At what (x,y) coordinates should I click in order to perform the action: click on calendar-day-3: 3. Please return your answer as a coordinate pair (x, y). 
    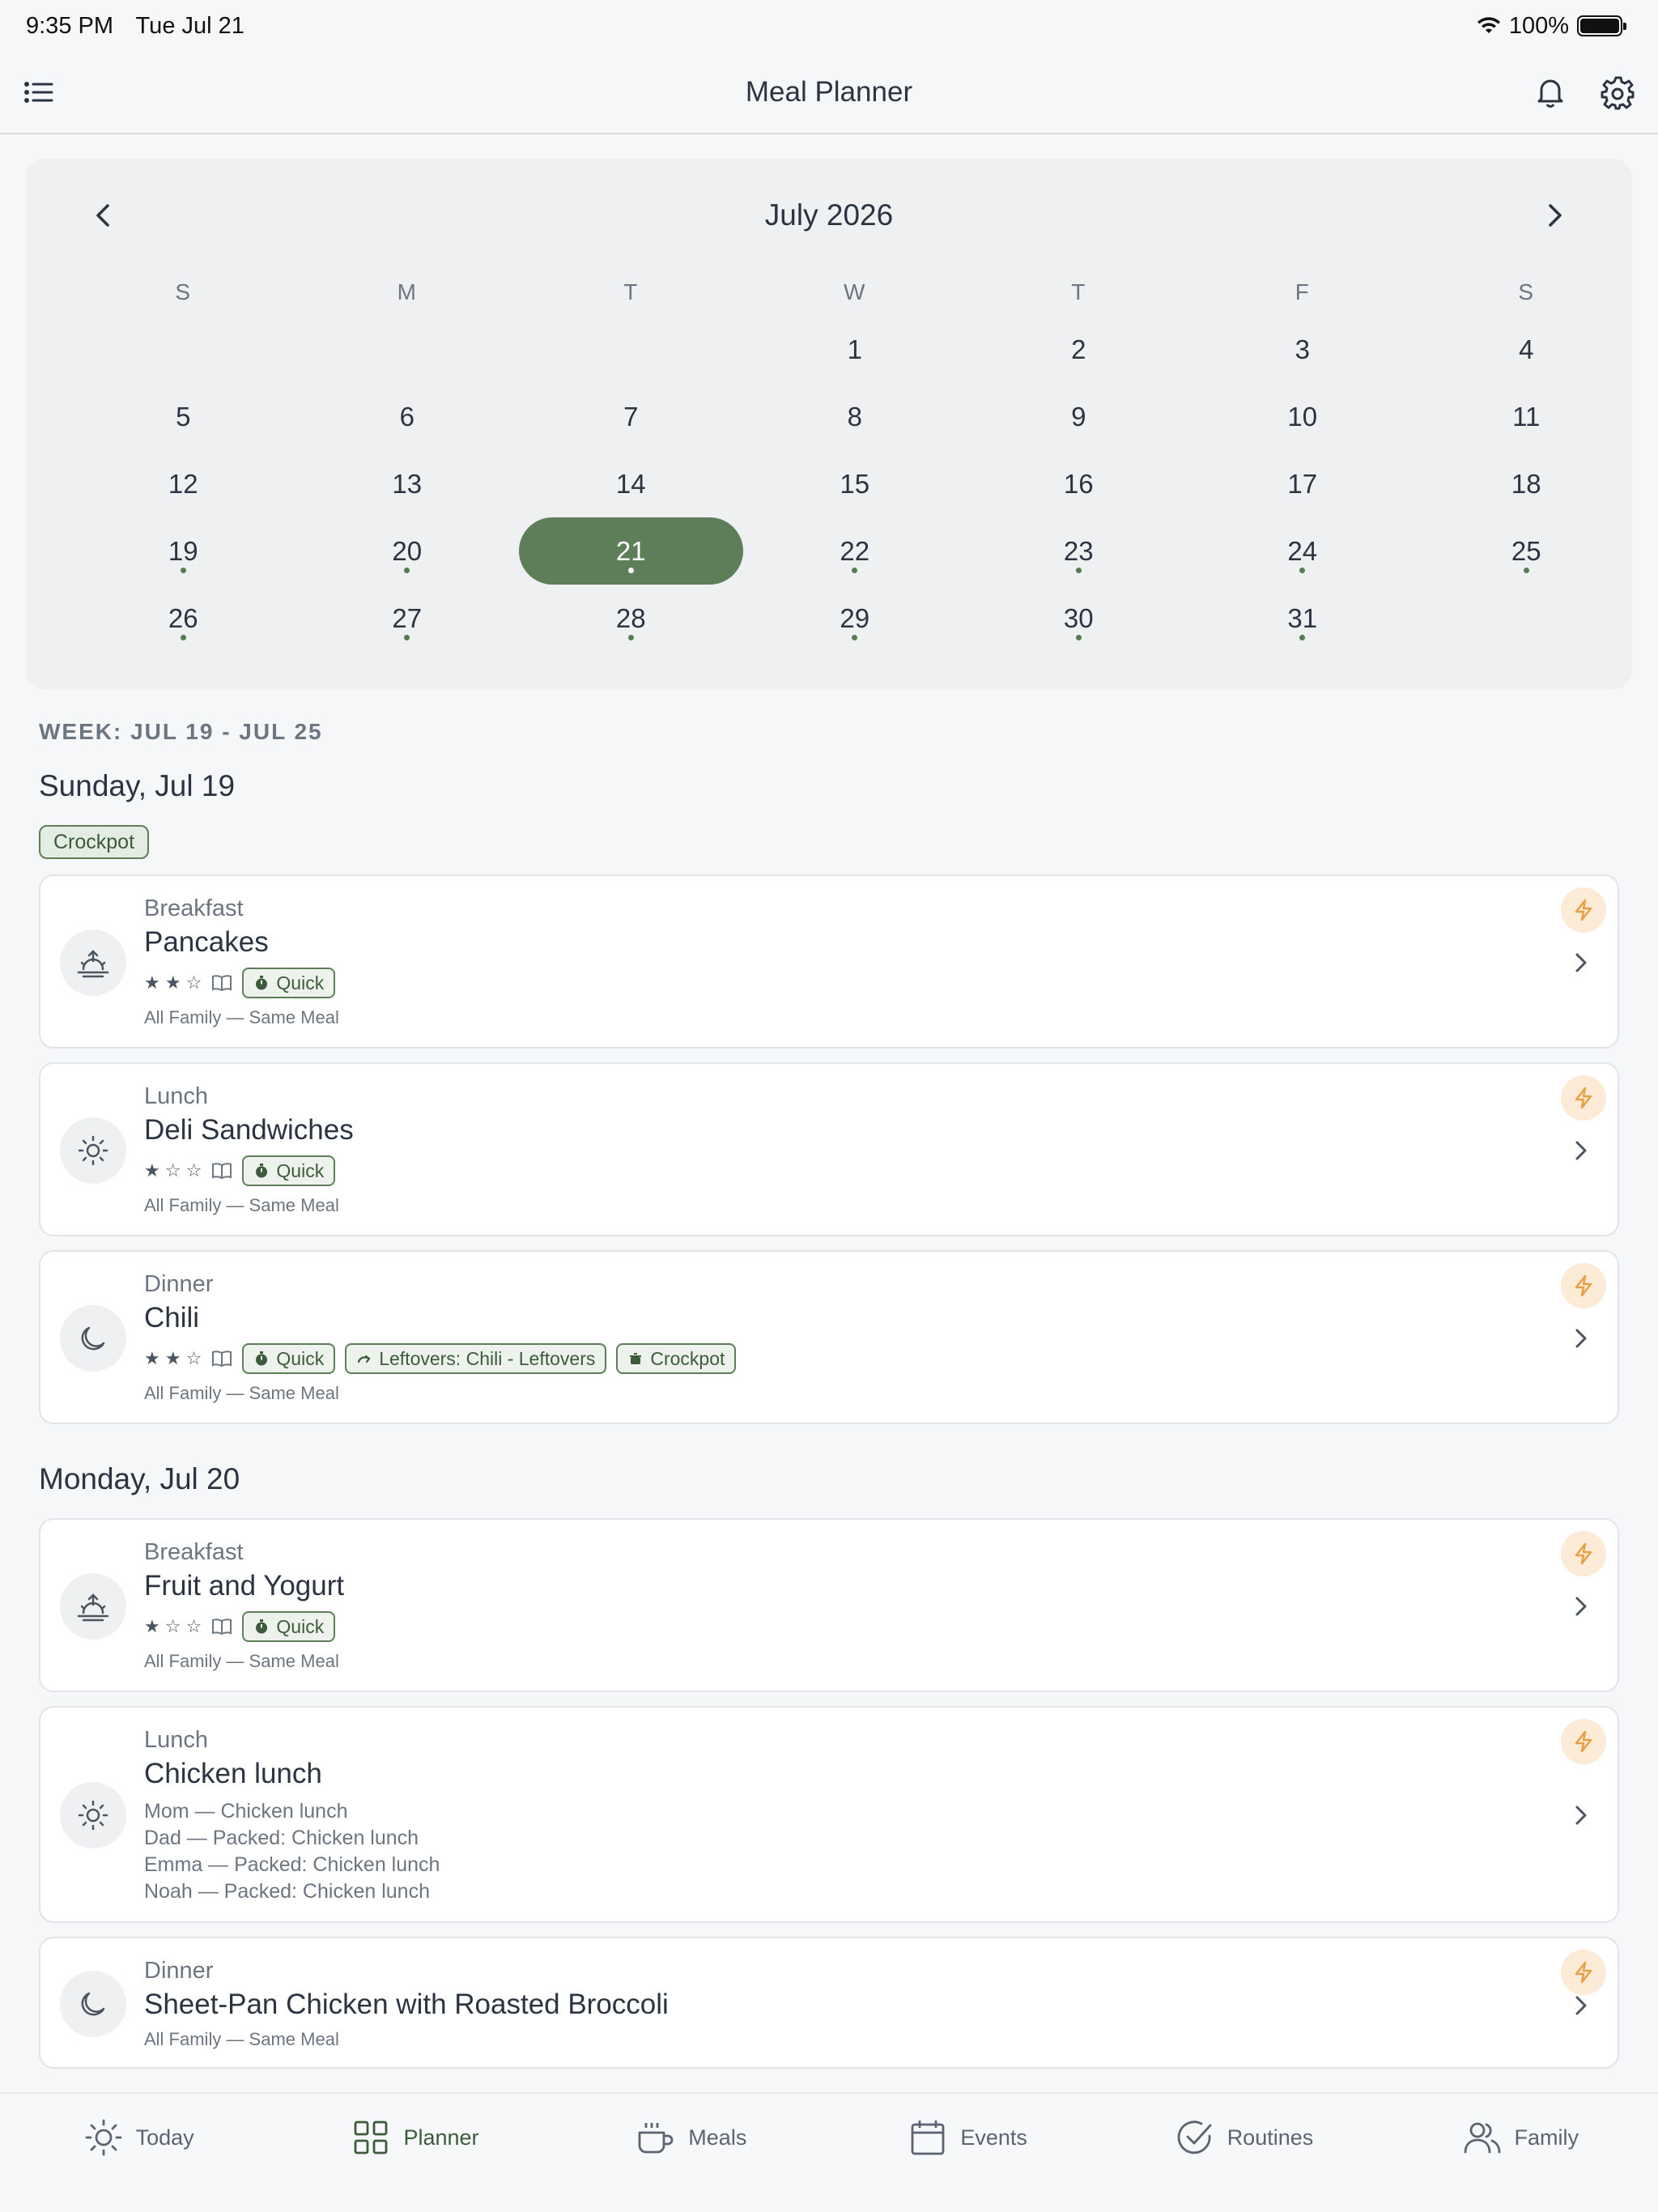
    Looking at the image, I should click on (1303, 349).